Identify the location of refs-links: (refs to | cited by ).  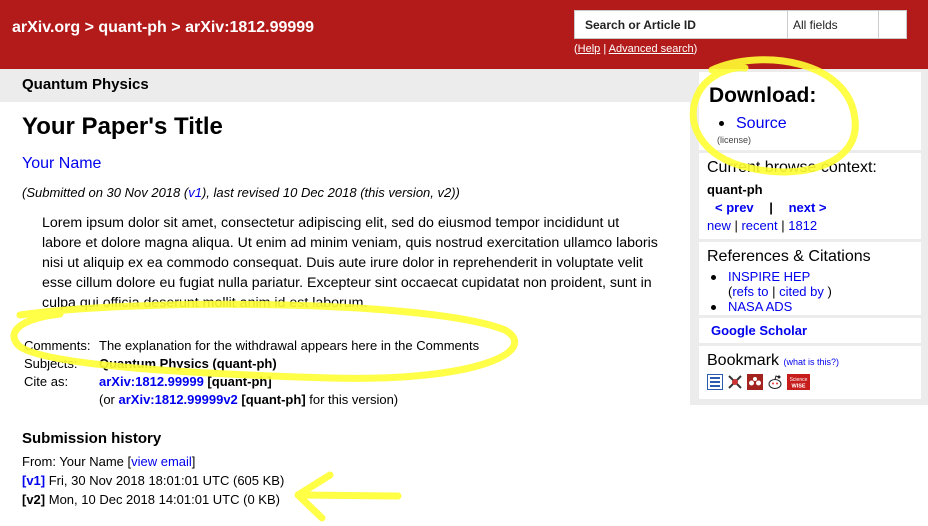
(780, 291).